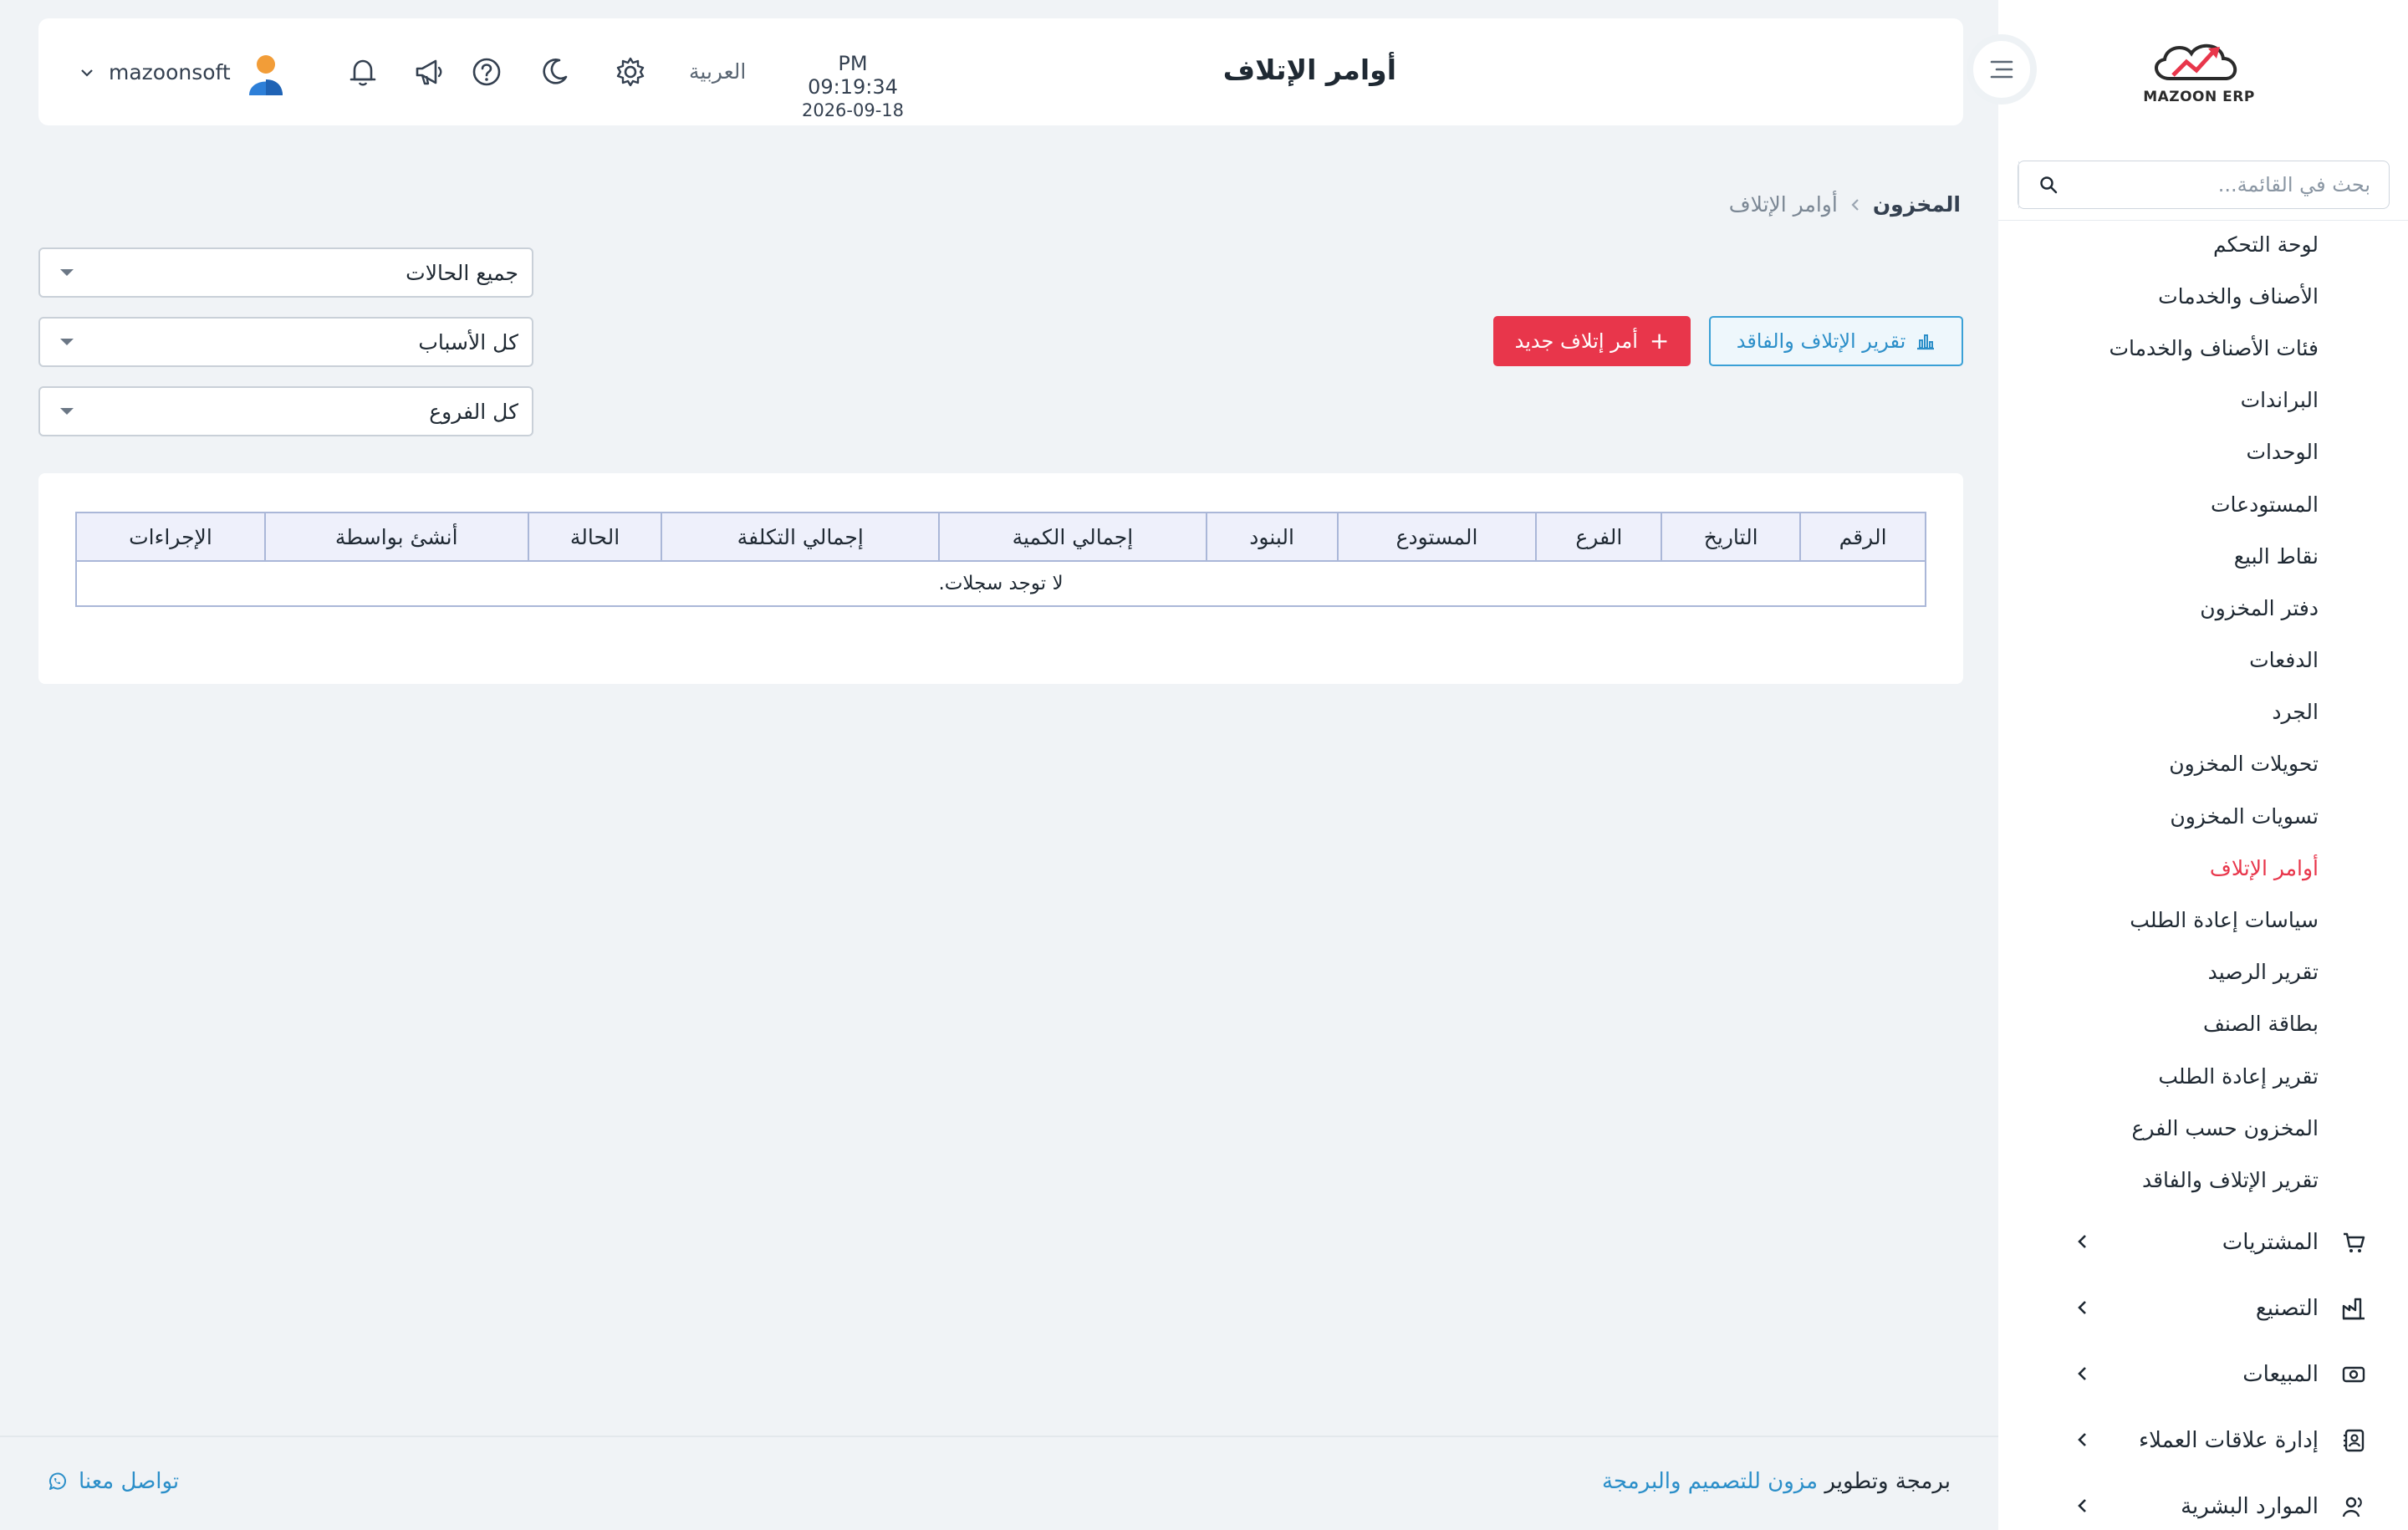 The height and width of the screenshot is (1530, 2408). I want to click on column-header-status: الحالة, so click(595, 537).